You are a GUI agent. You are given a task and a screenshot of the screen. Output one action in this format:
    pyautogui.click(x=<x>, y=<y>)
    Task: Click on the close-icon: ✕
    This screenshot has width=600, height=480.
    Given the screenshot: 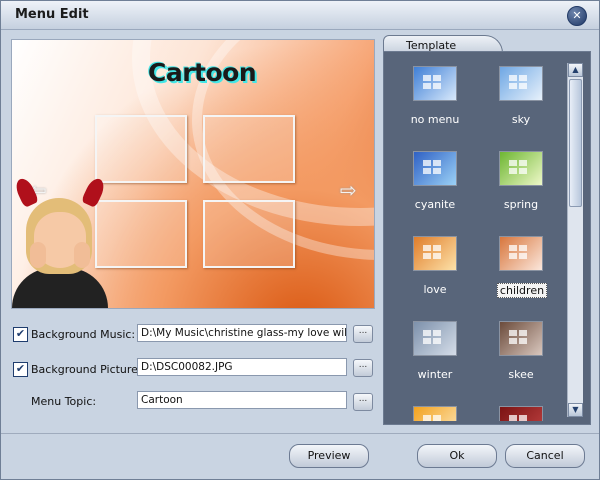 What is the action you would take?
    pyautogui.click(x=577, y=16)
    